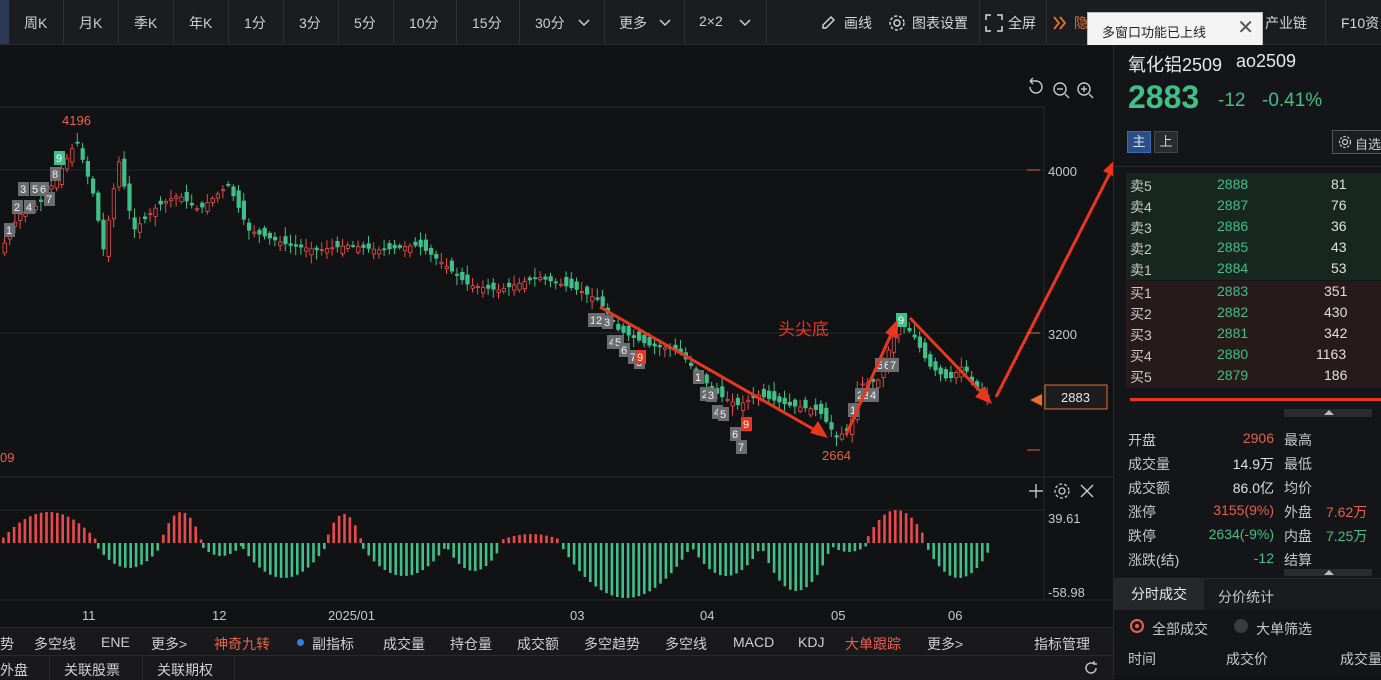  What do you see at coordinates (92, 670) in the screenshot?
I see `tab-related-stocks: 关联股票` at bounding box center [92, 670].